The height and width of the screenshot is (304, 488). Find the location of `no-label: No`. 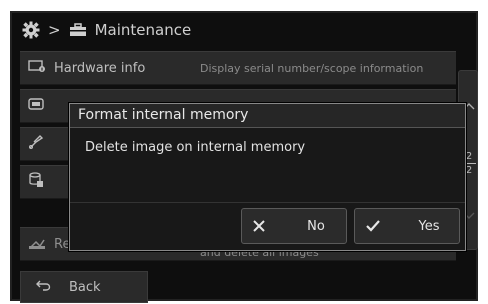

no-label: No is located at coordinates (316, 226).